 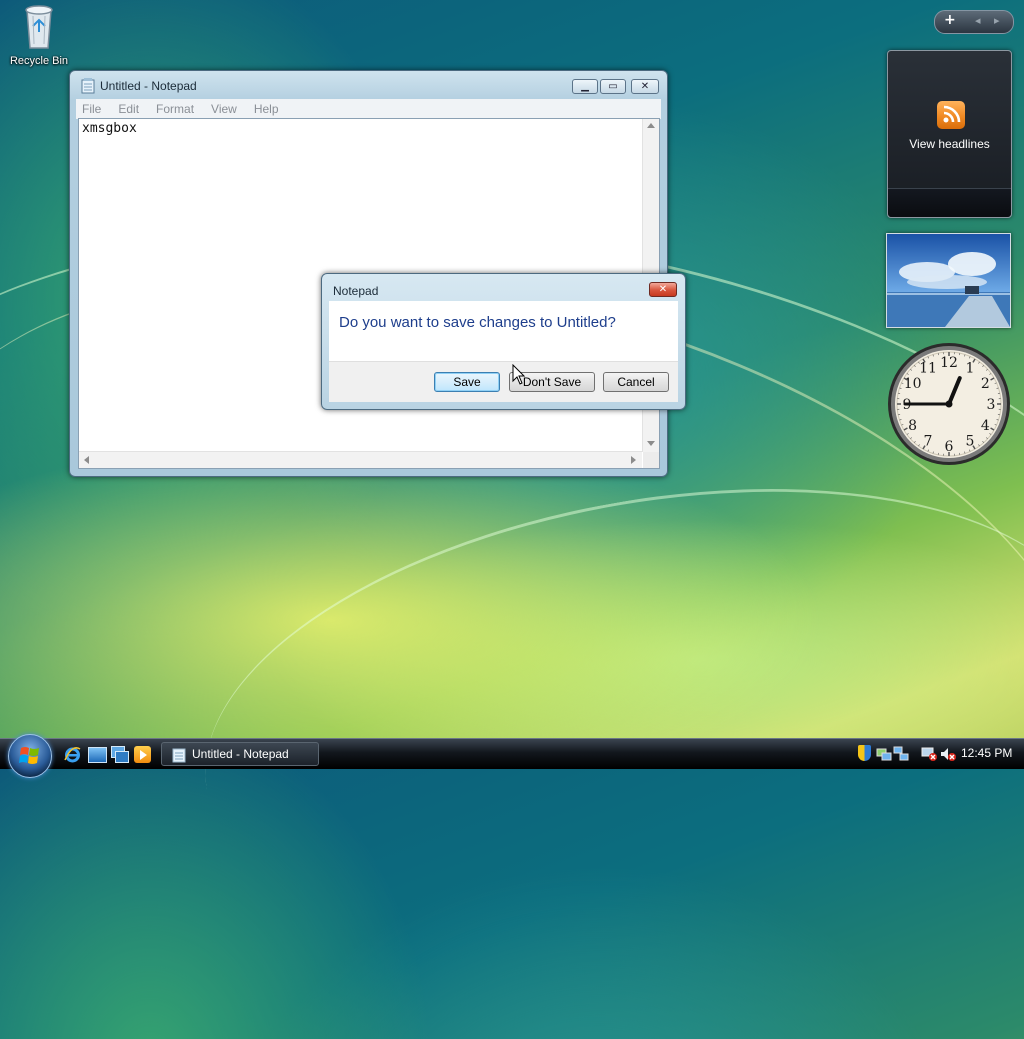 I want to click on dialog-body: Do you want to save changes to Untitled?, so click(x=503, y=331).